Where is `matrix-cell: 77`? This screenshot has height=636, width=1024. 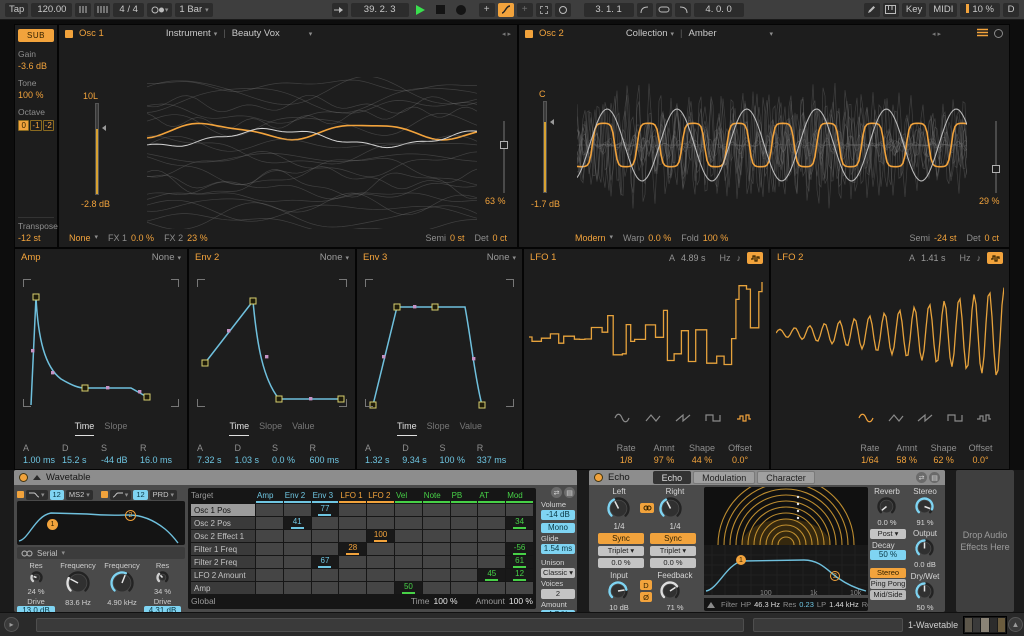 matrix-cell: 77 is located at coordinates (325, 510).